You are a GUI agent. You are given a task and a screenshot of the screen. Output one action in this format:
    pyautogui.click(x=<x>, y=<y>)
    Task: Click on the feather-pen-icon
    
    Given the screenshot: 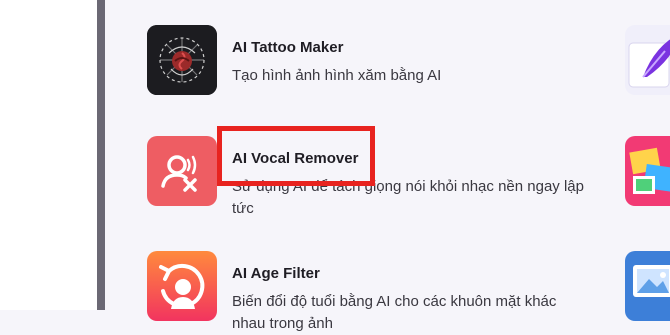 What is the action you would take?
    pyautogui.click(x=647, y=60)
    